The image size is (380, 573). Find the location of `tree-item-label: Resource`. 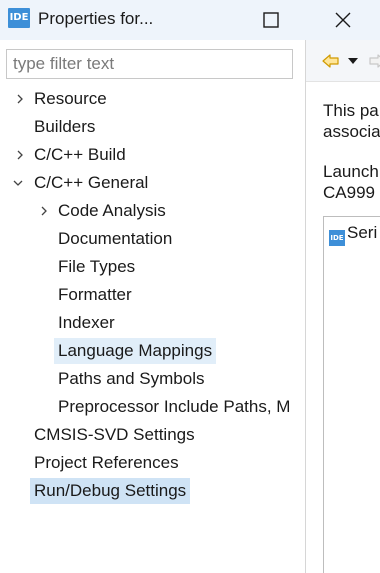

tree-item-label: Resource is located at coordinates (70, 98).